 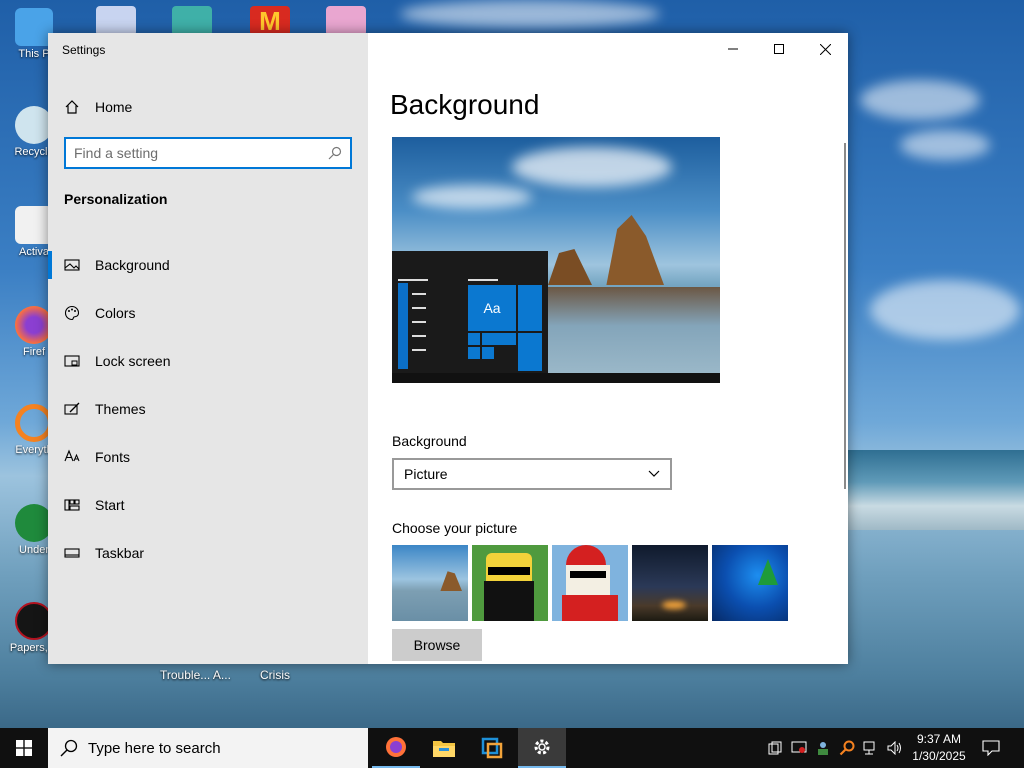 I want to click on preview-tile: Aa, so click(x=492, y=308).